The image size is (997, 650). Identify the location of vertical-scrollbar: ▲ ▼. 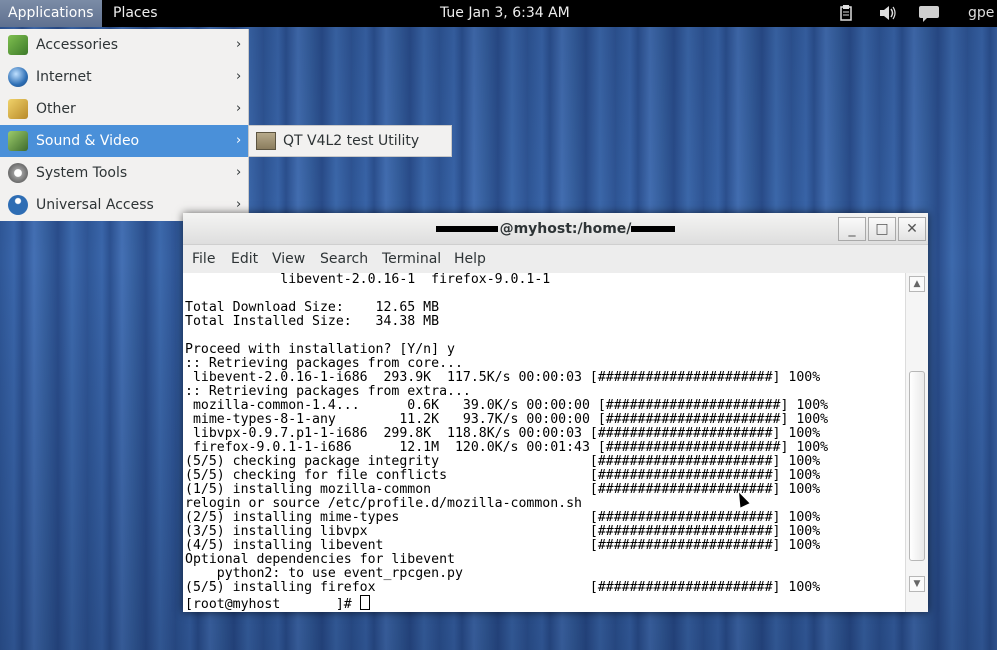
(916, 442).